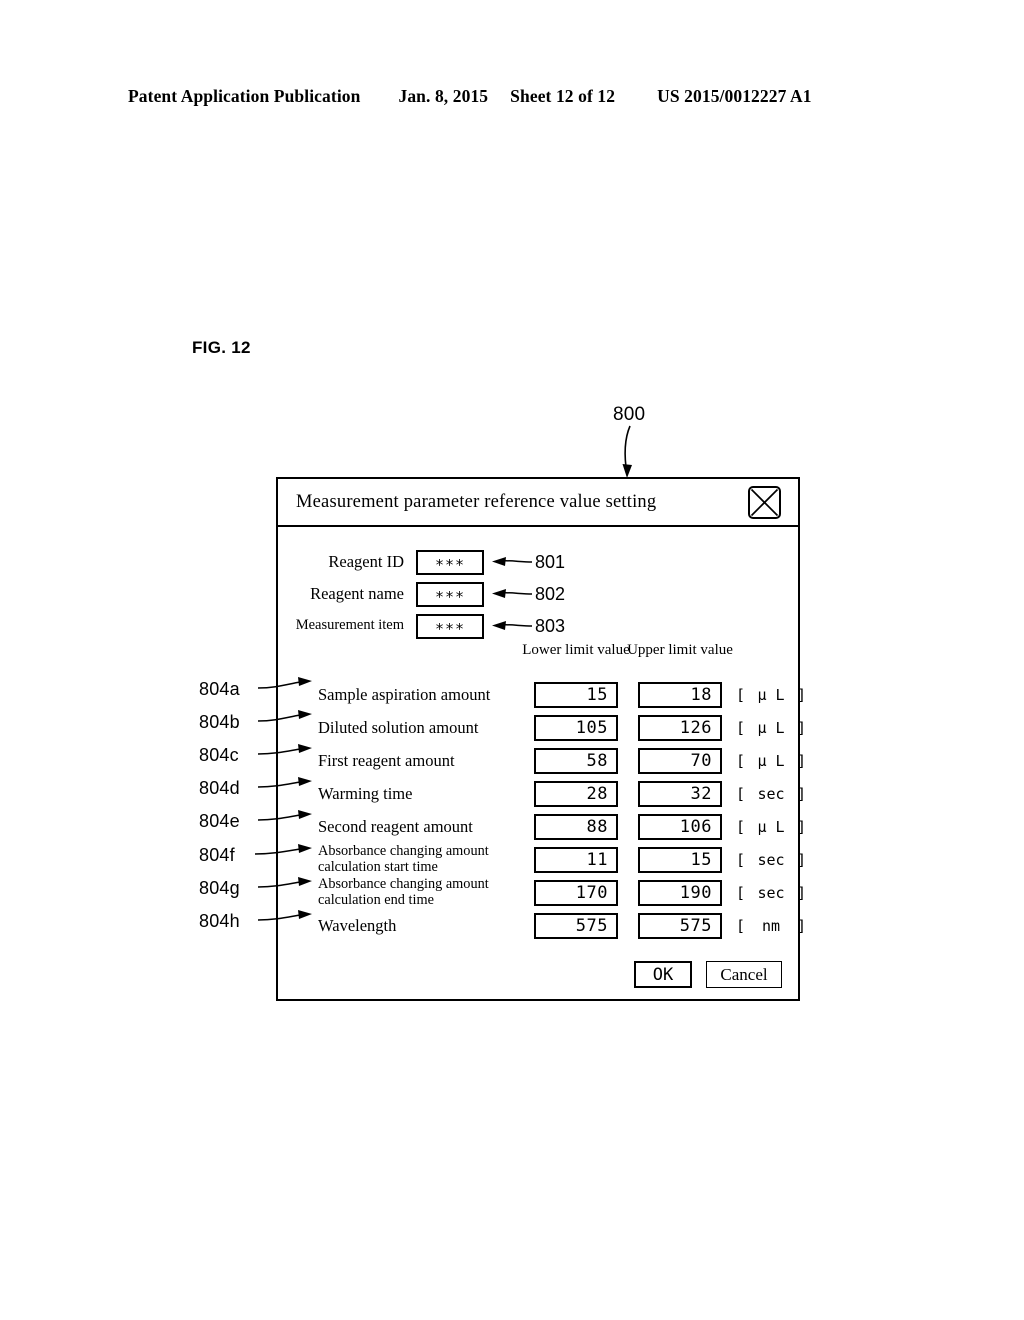  Describe the element at coordinates (627, 451) in the screenshot. I see `window-reference-leader-line` at that location.